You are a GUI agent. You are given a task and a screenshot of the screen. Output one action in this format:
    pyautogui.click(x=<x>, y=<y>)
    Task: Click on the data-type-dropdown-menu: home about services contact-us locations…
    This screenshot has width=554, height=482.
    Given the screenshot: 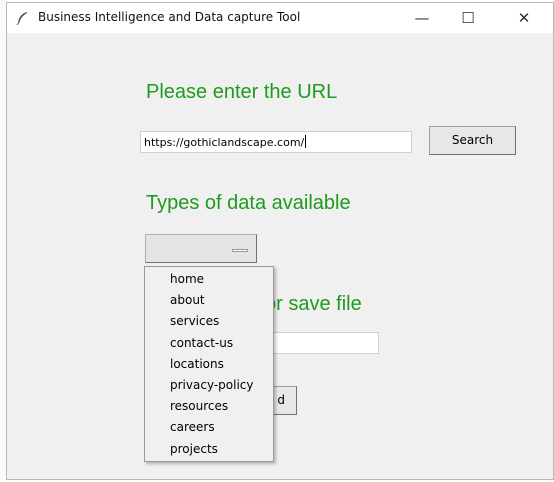 What is the action you would take?
    pyautogui.click(x=209, y=364)
    